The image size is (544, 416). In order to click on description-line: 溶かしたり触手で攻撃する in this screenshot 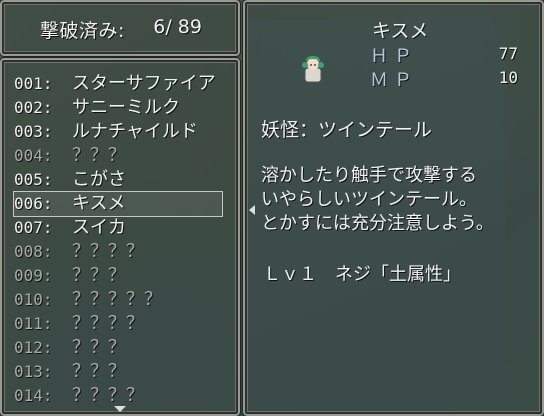, I will do `click(369, 175)`.